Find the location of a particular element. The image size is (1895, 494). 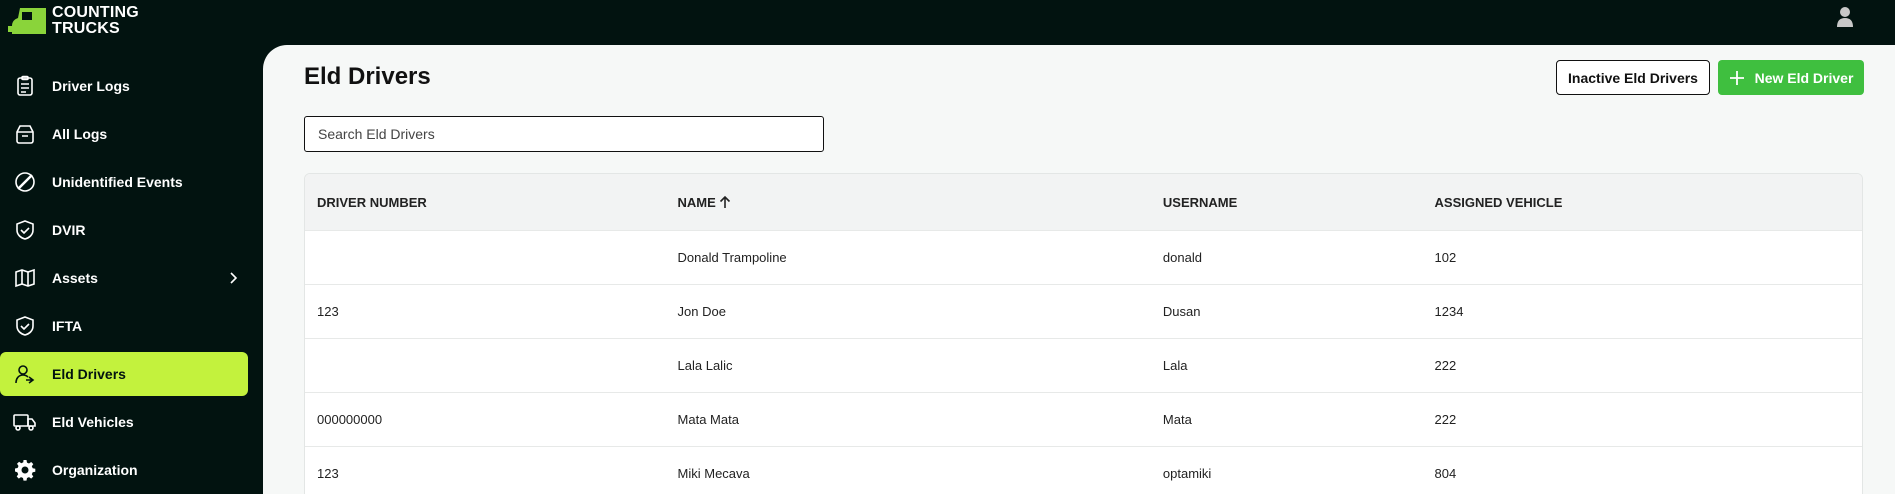

sidebar-item-label: Organization is located at coordinates (95, 470).